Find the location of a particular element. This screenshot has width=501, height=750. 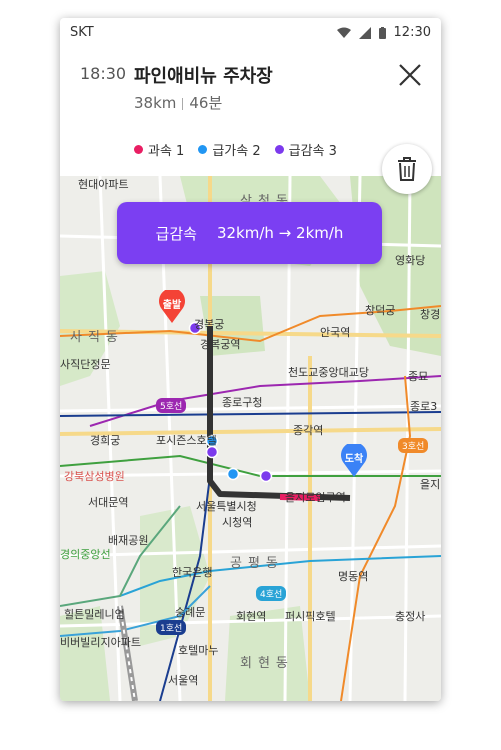

acceleration-dot-icon is located at coordinates (203, 149).